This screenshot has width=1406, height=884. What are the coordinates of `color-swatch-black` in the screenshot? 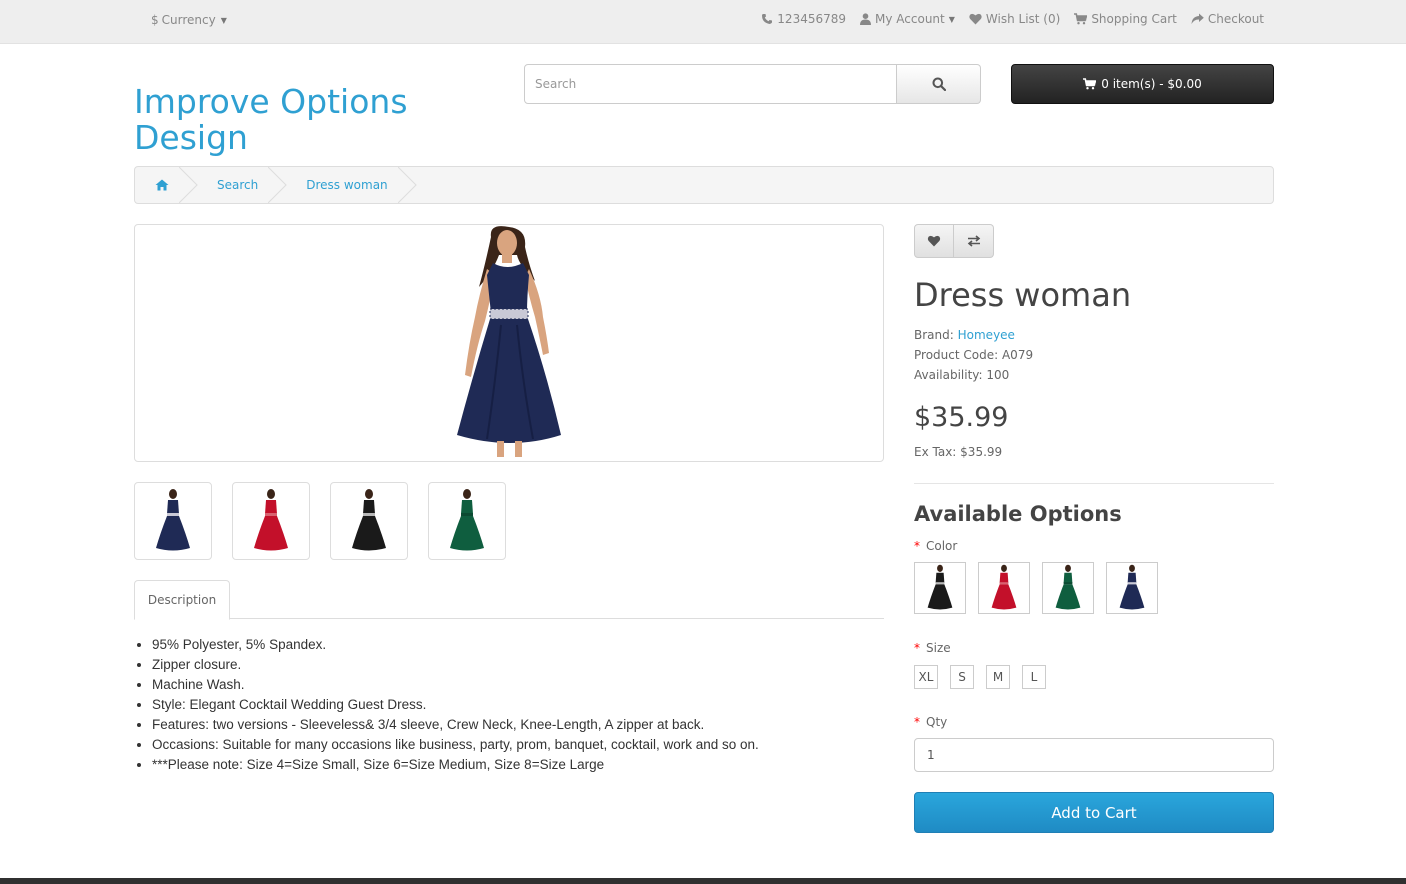 It's located at (940, 588).